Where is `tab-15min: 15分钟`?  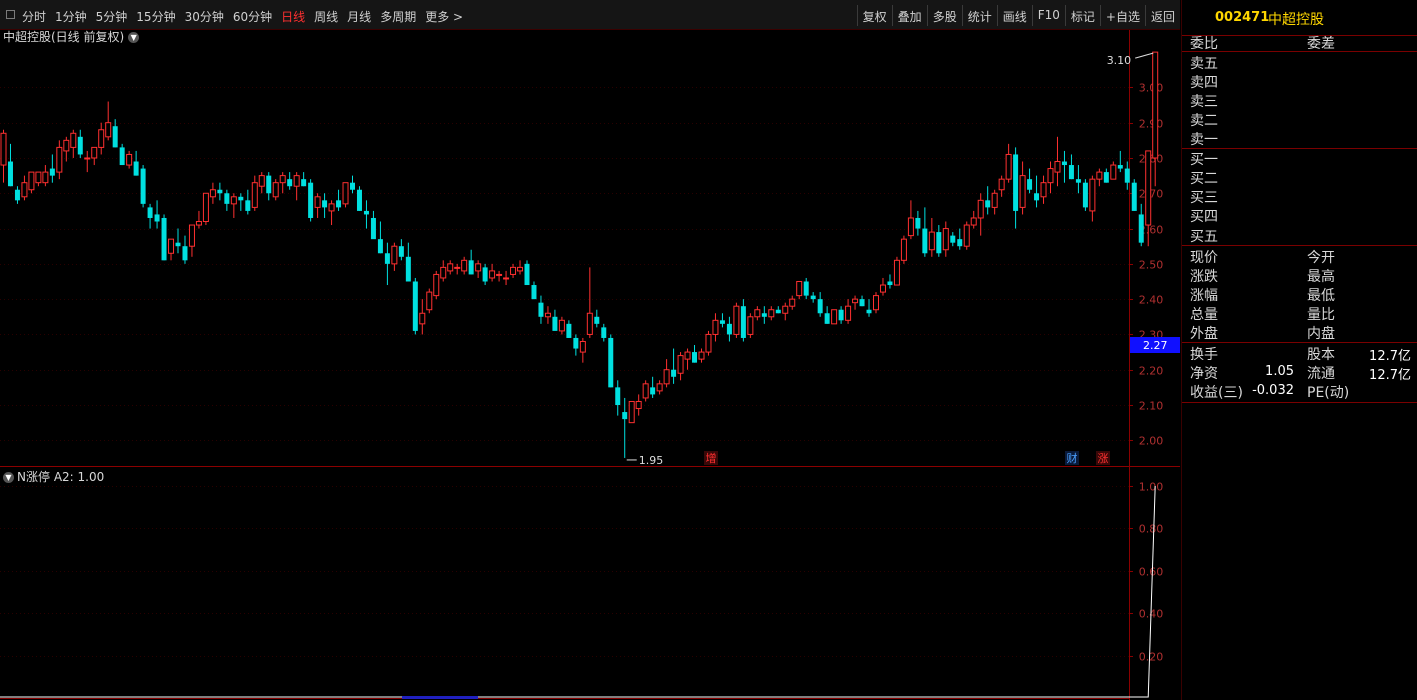
tab-15min: 15分钟 is located at coordinates (155, 16).